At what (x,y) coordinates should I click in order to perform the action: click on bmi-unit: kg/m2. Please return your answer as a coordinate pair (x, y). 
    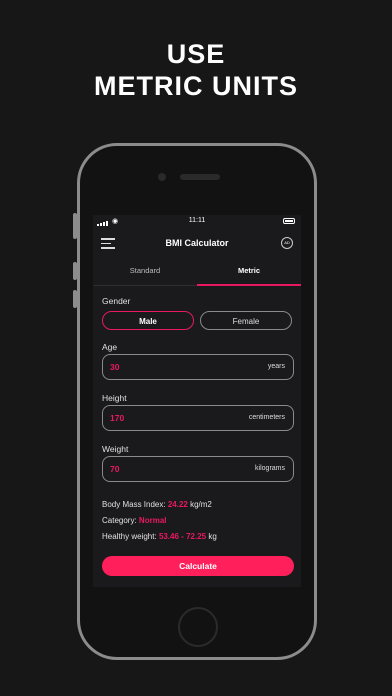
    Looking at the image, I should click on (201, 504).